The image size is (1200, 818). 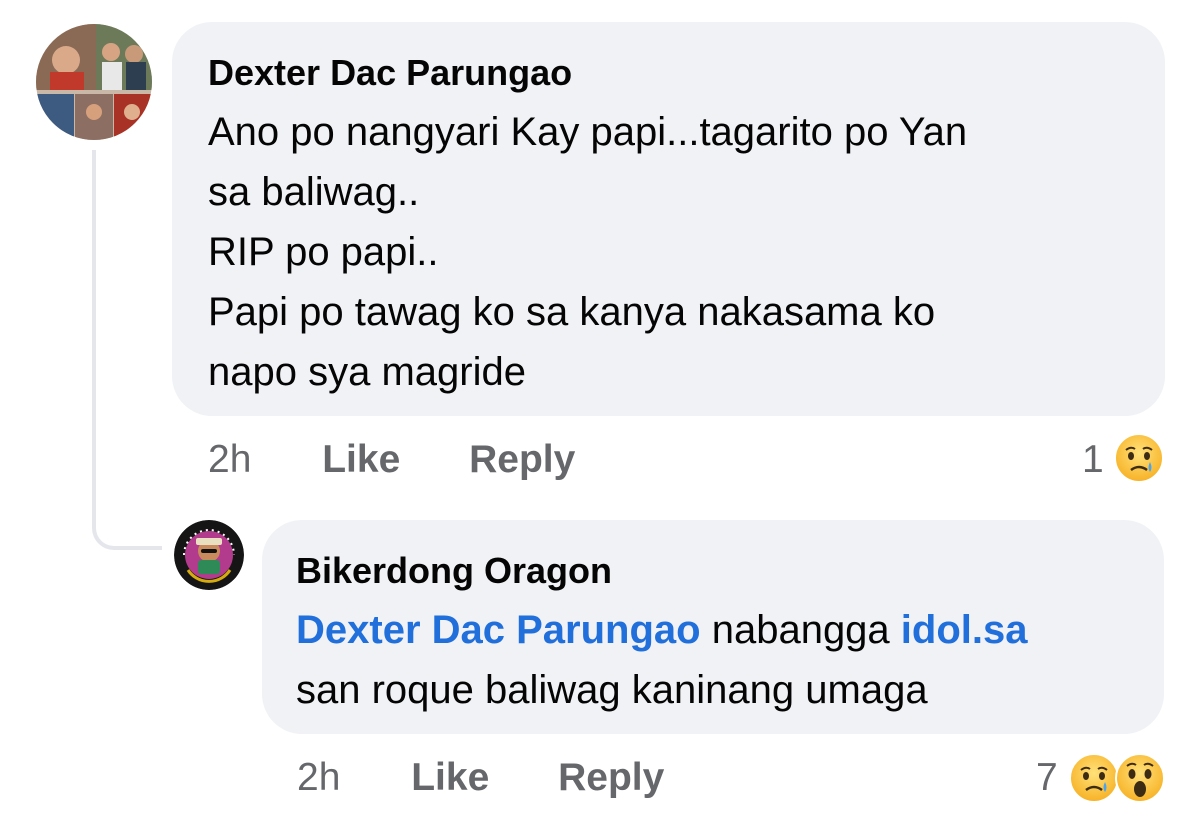 I want to click on reply-avatar, so click(x=209, y=555).